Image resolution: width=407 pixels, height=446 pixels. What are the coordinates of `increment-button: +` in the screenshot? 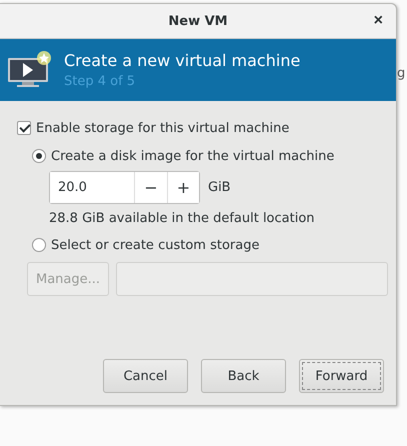 It's located at (182, 187).